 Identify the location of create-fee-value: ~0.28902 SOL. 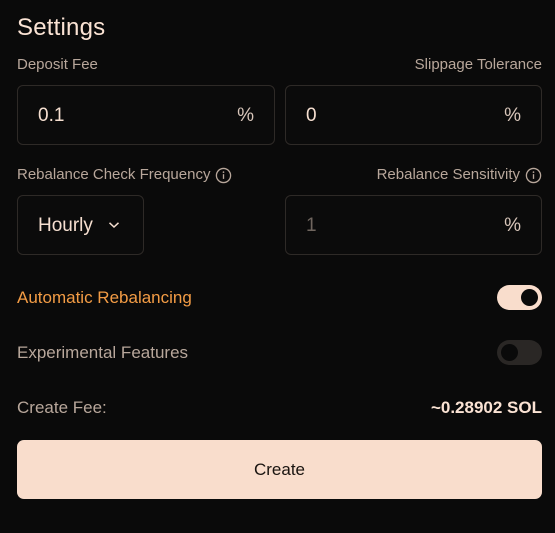
(486, 407).